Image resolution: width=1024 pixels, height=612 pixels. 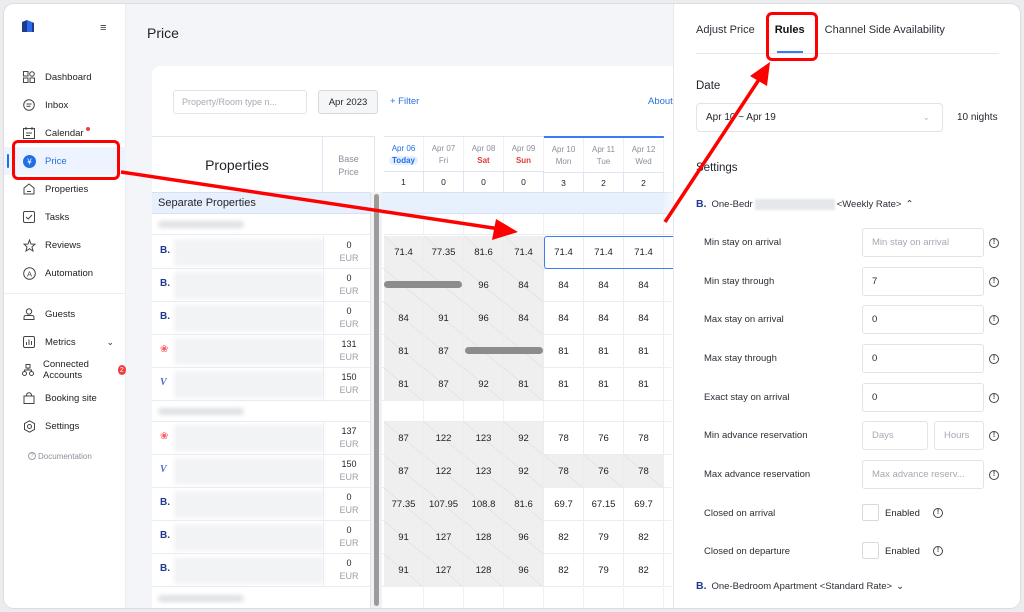 What do you see at coordinates (65, 370) in the screenshot?
I see `sidebar-item-connected-accounts: Connected Accounts 2` at bounding box center [65, 370].